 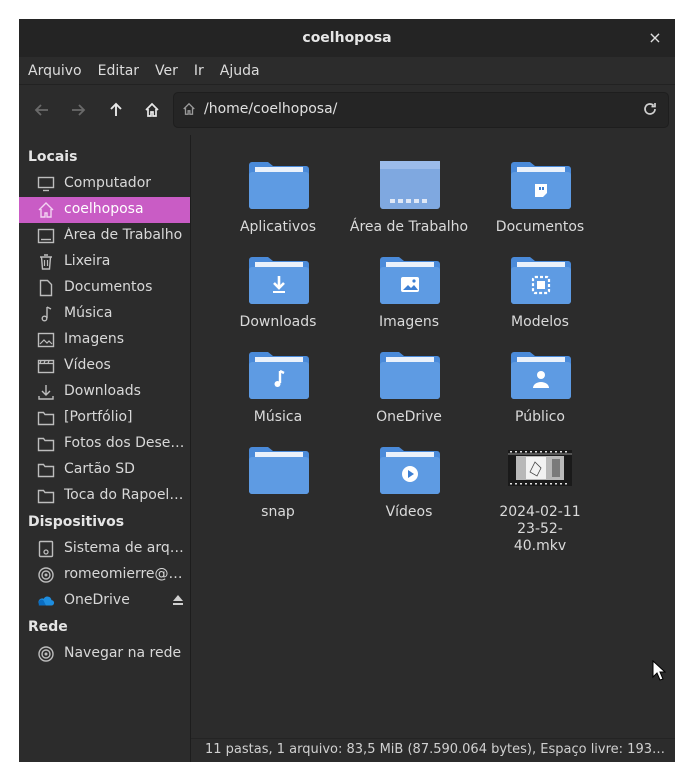 I want to click on music-icon, so click(x=46, y=314).